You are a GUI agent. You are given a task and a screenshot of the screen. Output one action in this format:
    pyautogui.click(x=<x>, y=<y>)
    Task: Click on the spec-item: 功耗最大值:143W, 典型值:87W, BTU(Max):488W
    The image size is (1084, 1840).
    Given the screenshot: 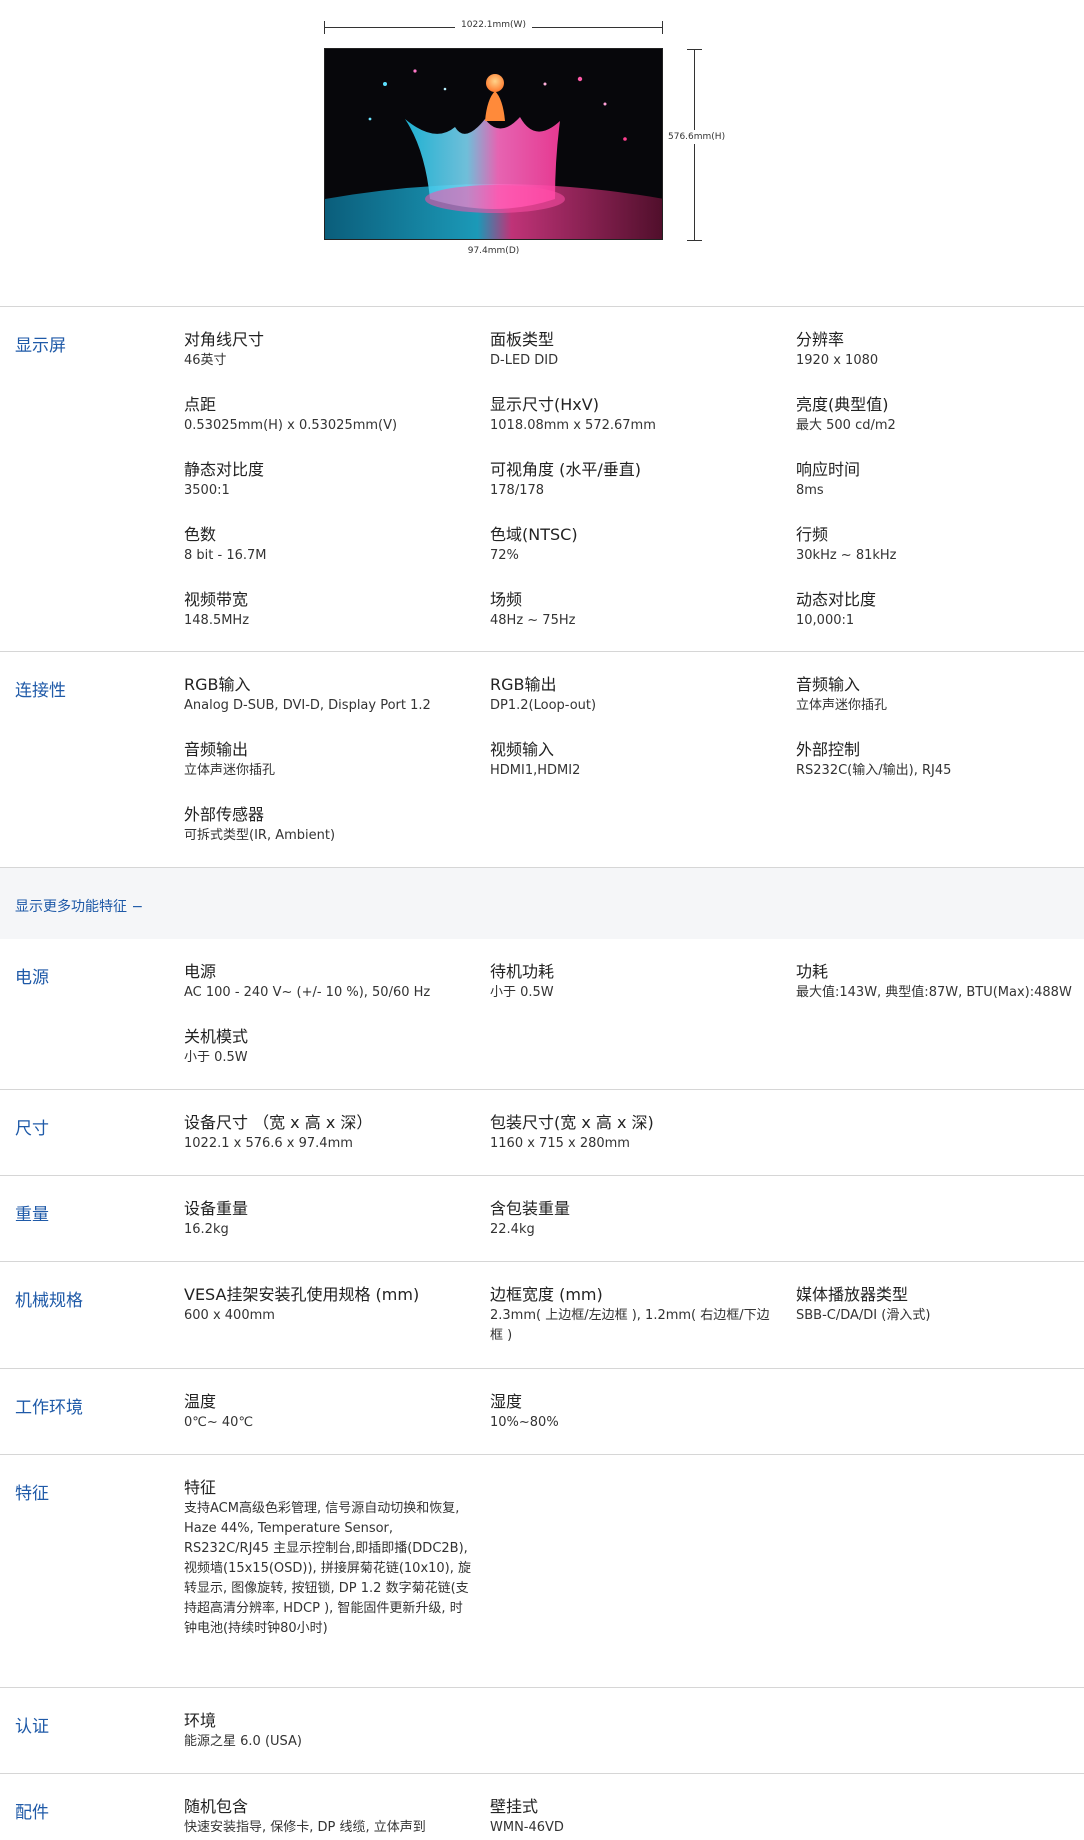 What is the action you would take?
    pyautogui.click(x=940, y=993)
    